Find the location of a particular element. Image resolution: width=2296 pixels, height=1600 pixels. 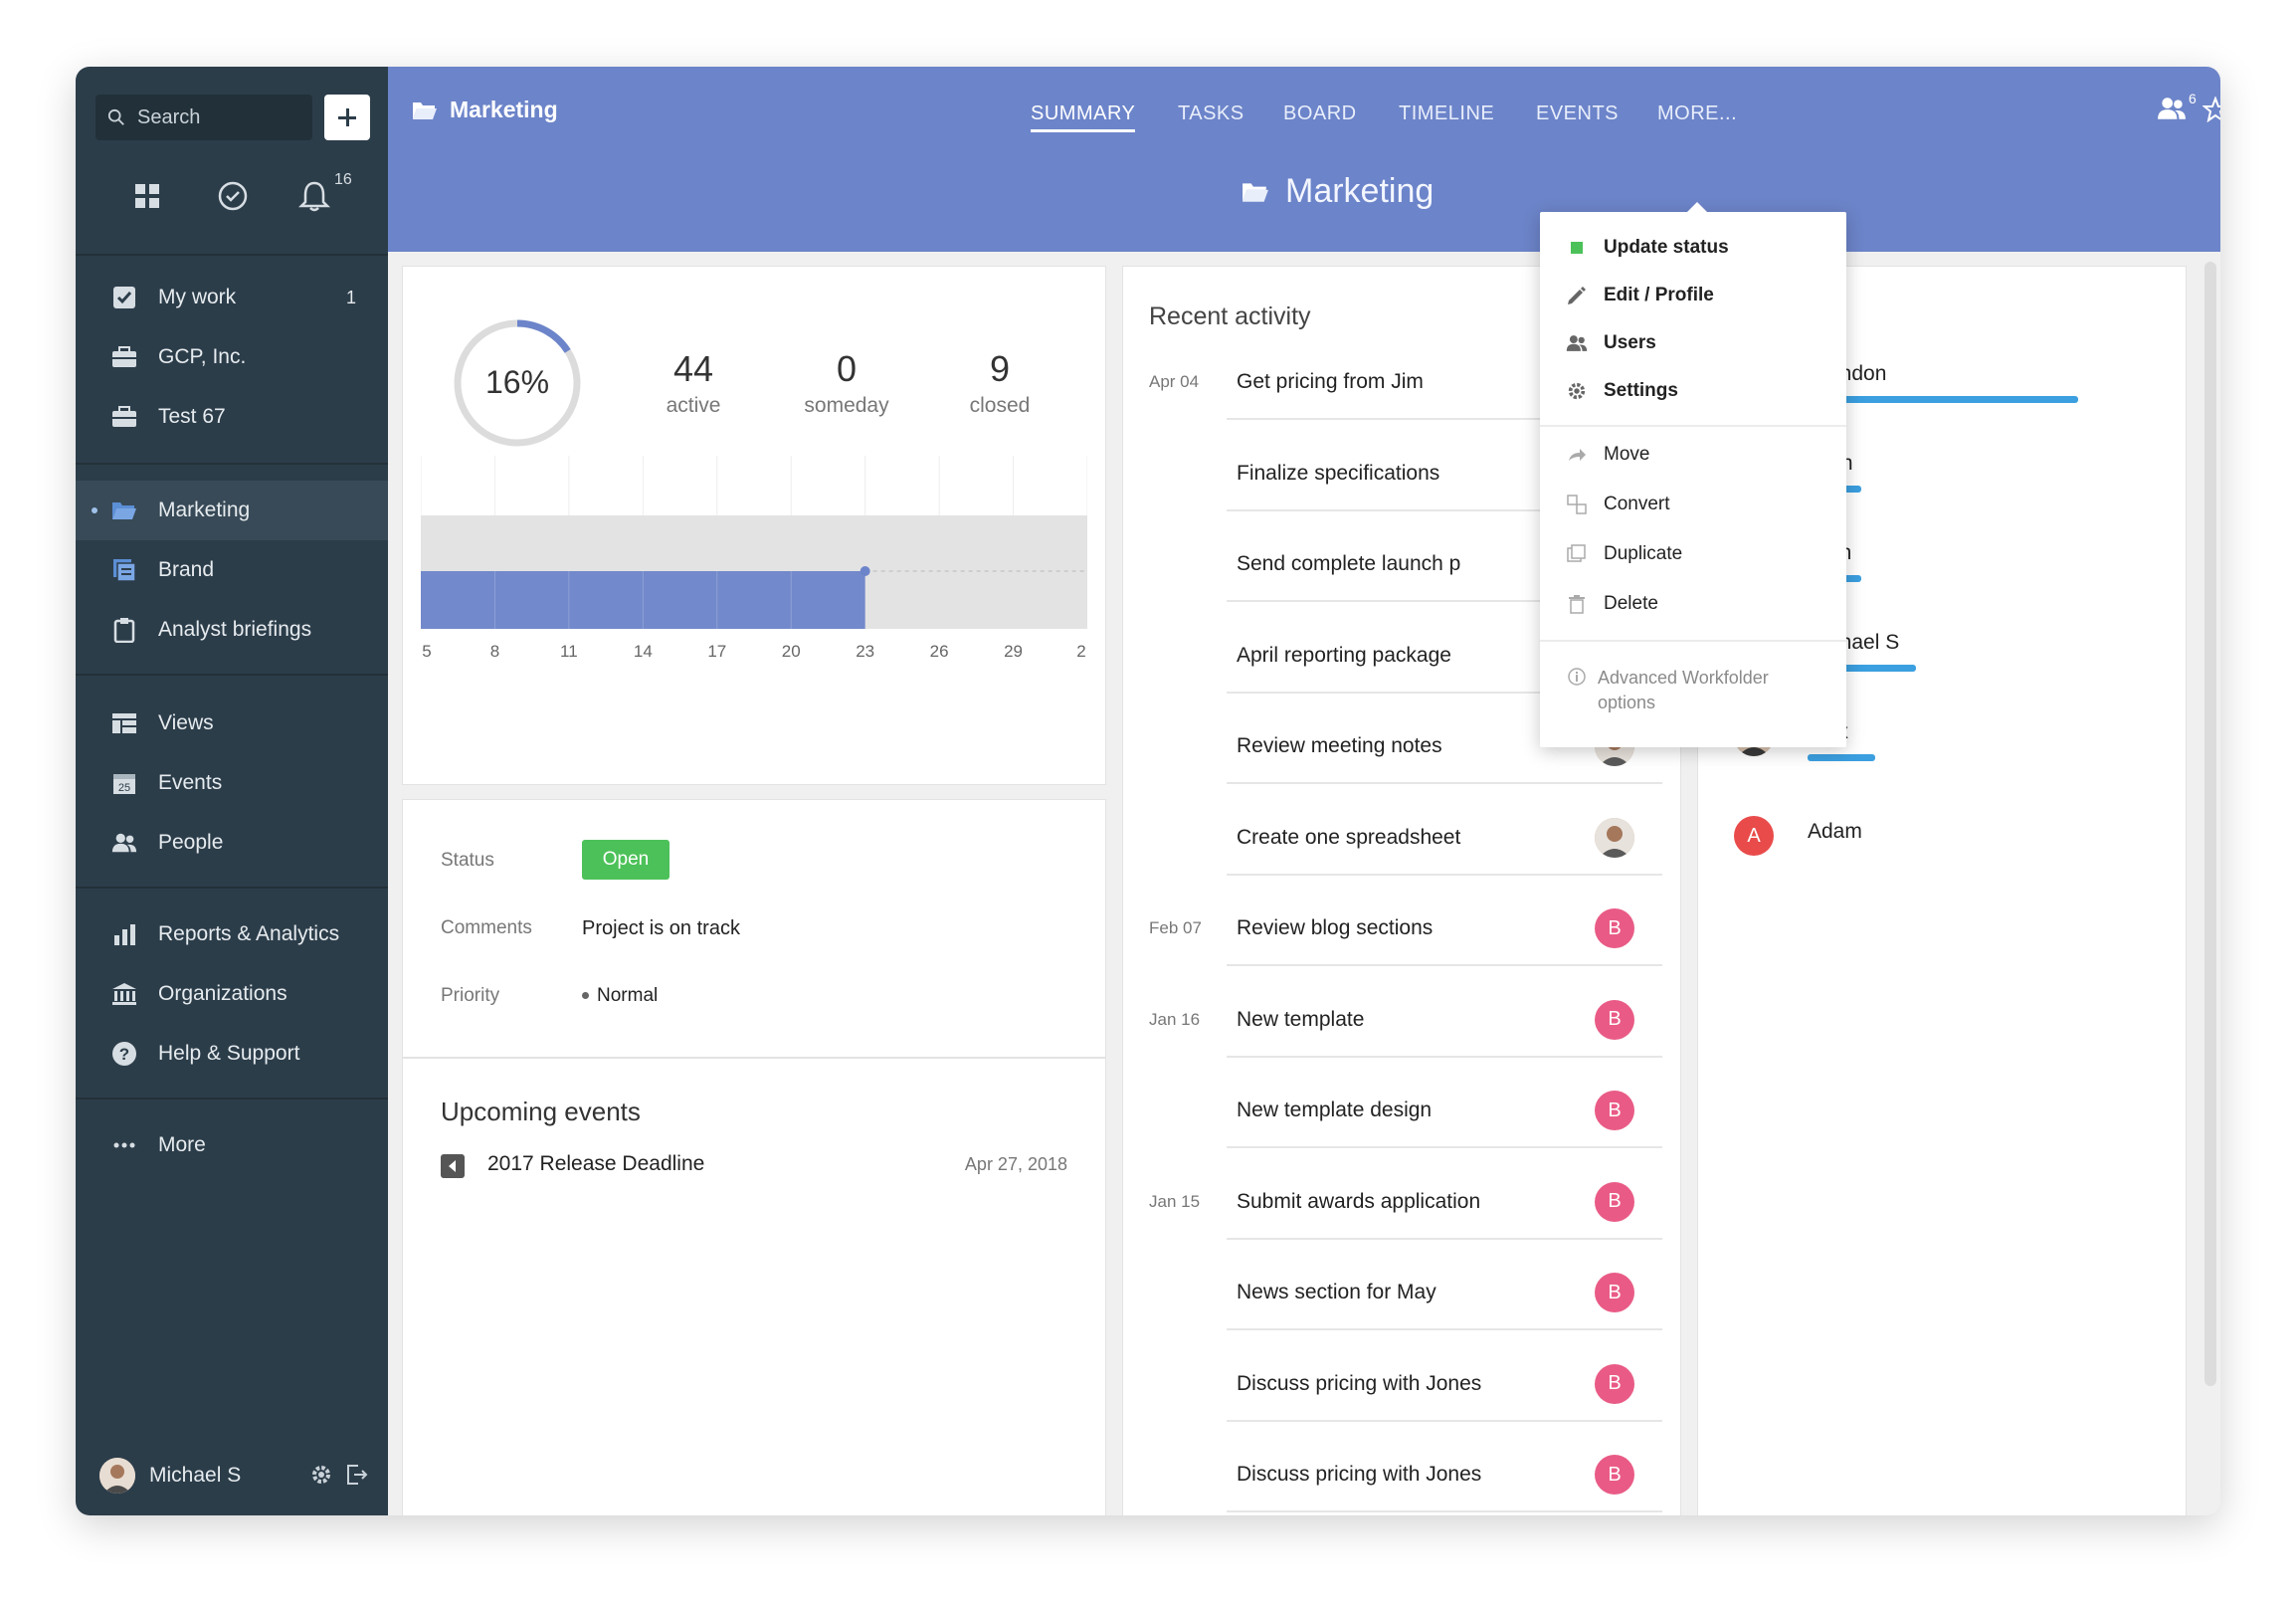

tab-timeline: TIMELINE is located at coordinates (1447, 113).